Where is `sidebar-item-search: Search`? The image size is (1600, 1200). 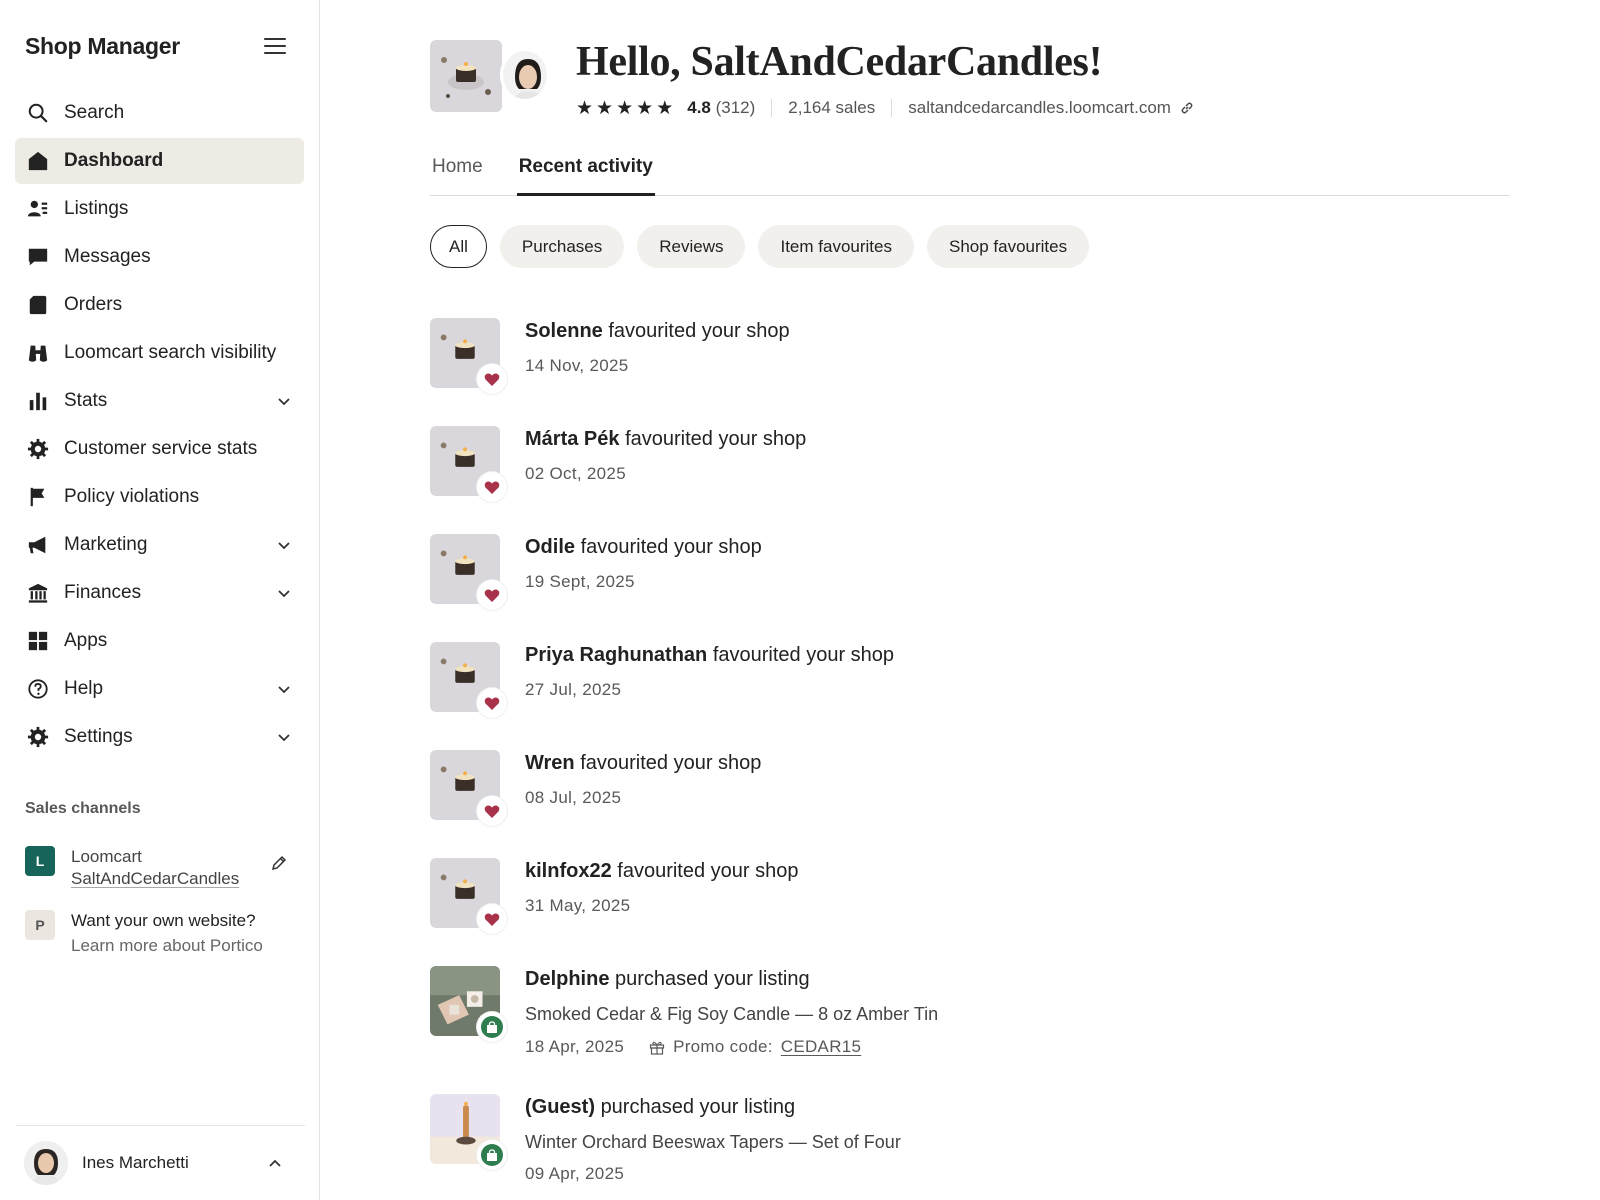 sidebar-item-search: Search is located at coordinates (159, 113).